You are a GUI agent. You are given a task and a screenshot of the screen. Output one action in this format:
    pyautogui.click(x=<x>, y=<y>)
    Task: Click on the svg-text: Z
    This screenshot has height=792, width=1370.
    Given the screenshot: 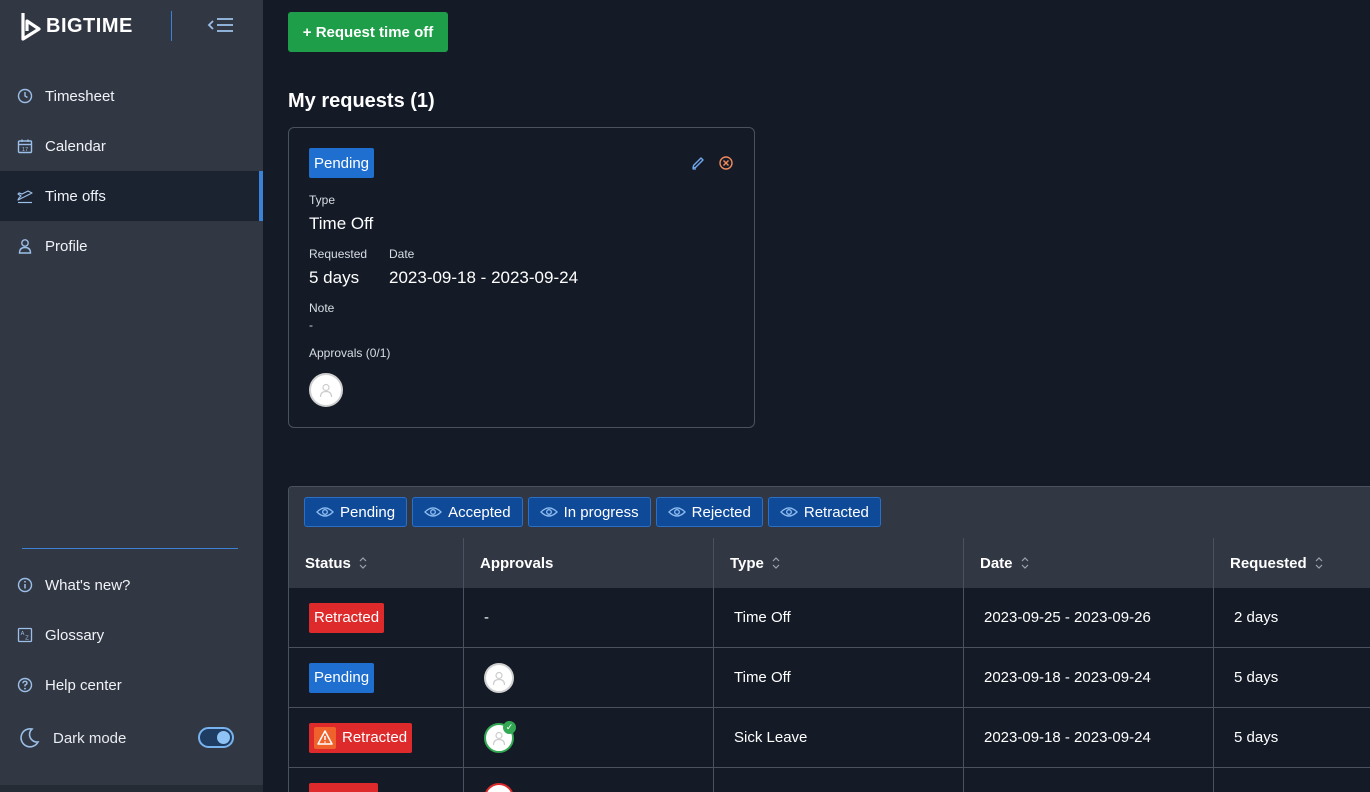 What is the action you would take?
    pyautogui.click(x=27, y=639)
    